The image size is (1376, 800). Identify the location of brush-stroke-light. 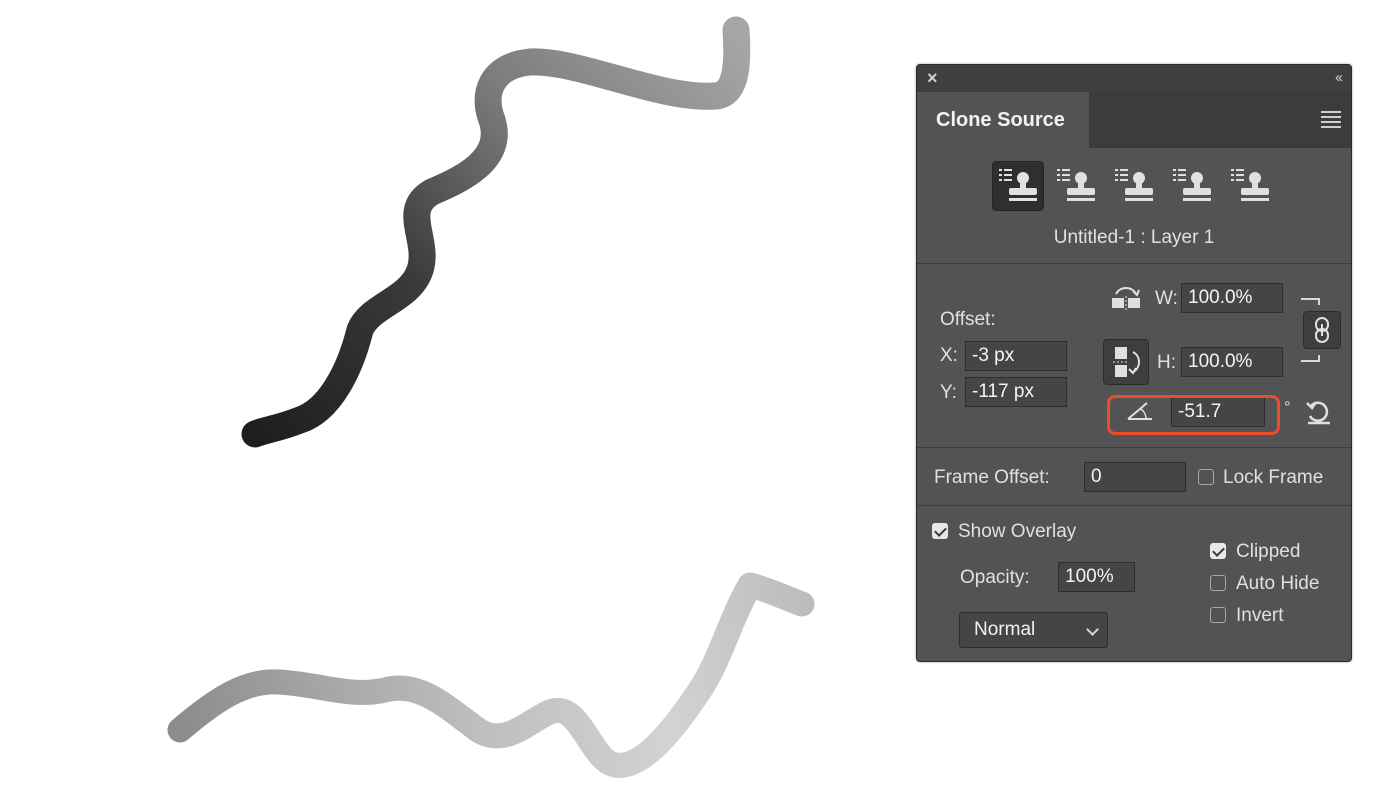
(491, 675).